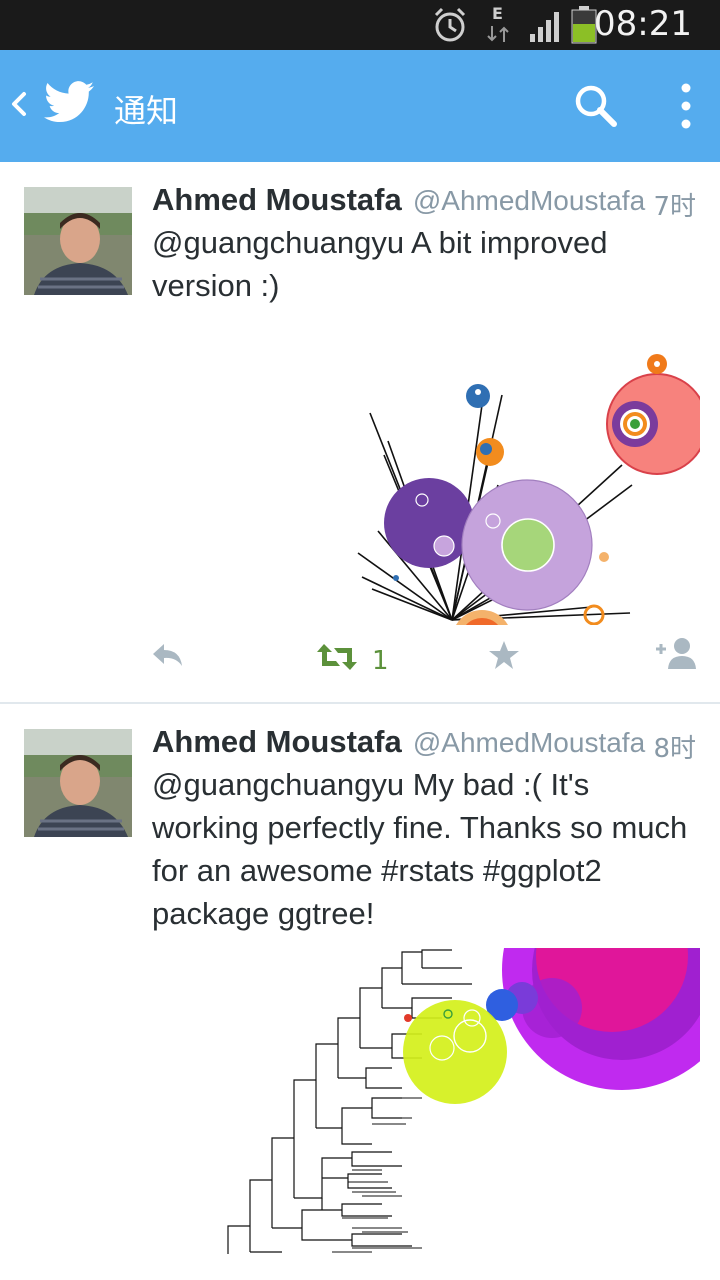 This screenshot has width=720, height=1280. I want to click on tweet-actions: 1, so click(360, 664).